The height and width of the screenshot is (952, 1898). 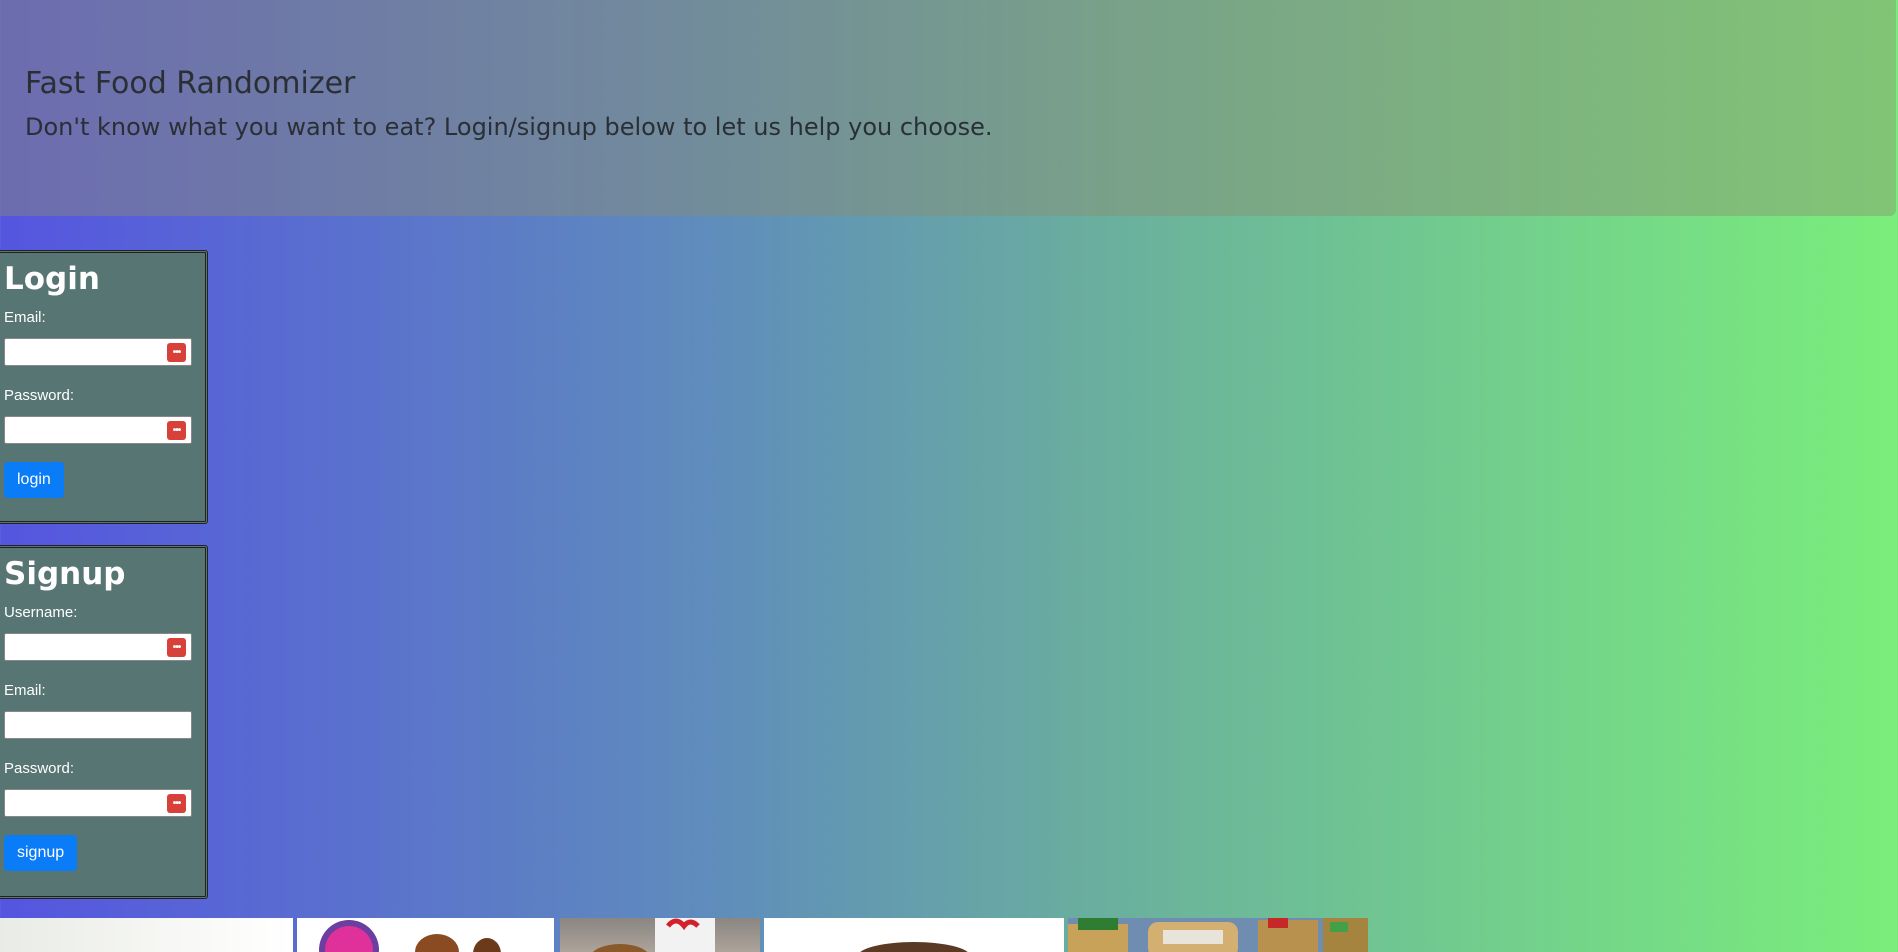 What do you see at coordinates (104, 387) in the screenshot?
I see `login-form: Login Email: ••• Password: ••• login` at bounding box center [104, 387].